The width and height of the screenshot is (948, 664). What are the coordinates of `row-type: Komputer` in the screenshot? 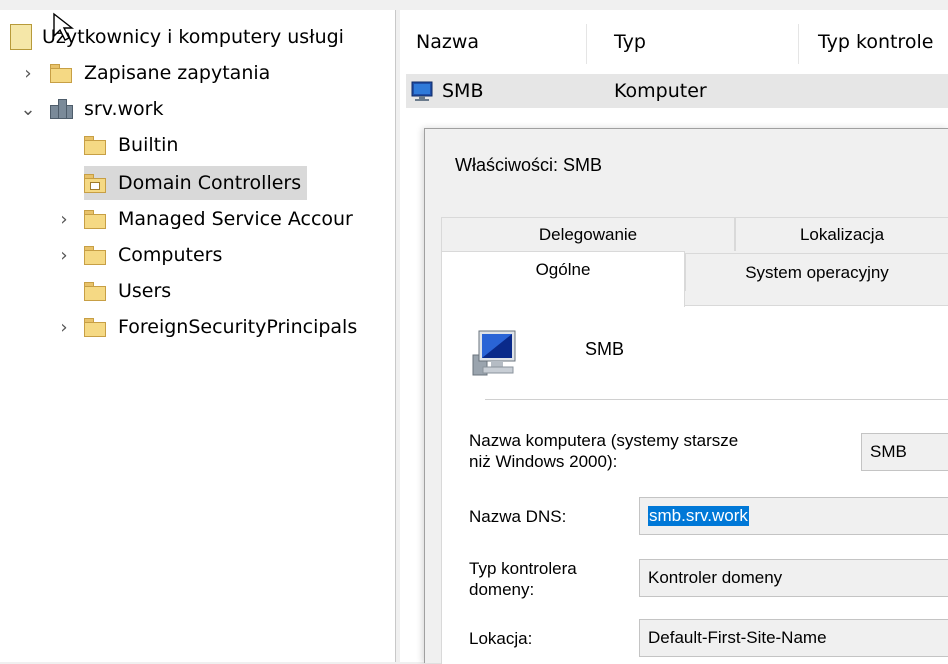 It's located at (660, 91).